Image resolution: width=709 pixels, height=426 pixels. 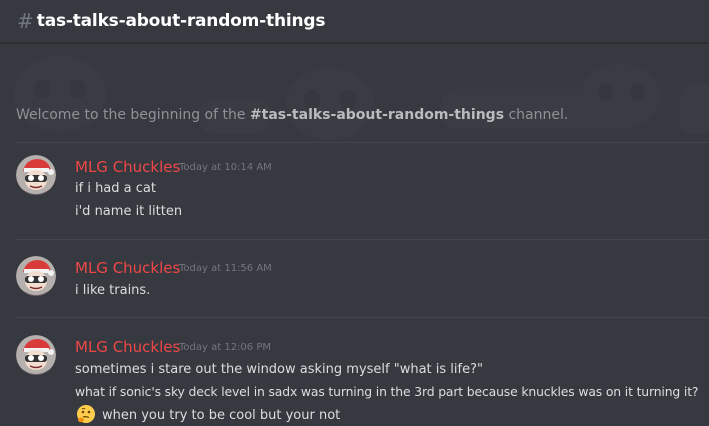 What do you see at coordinates (133, 115) in the screenshot?
I see `welcome-prefix: Welcome to the beginning of the` at bounding box center [133, 115].